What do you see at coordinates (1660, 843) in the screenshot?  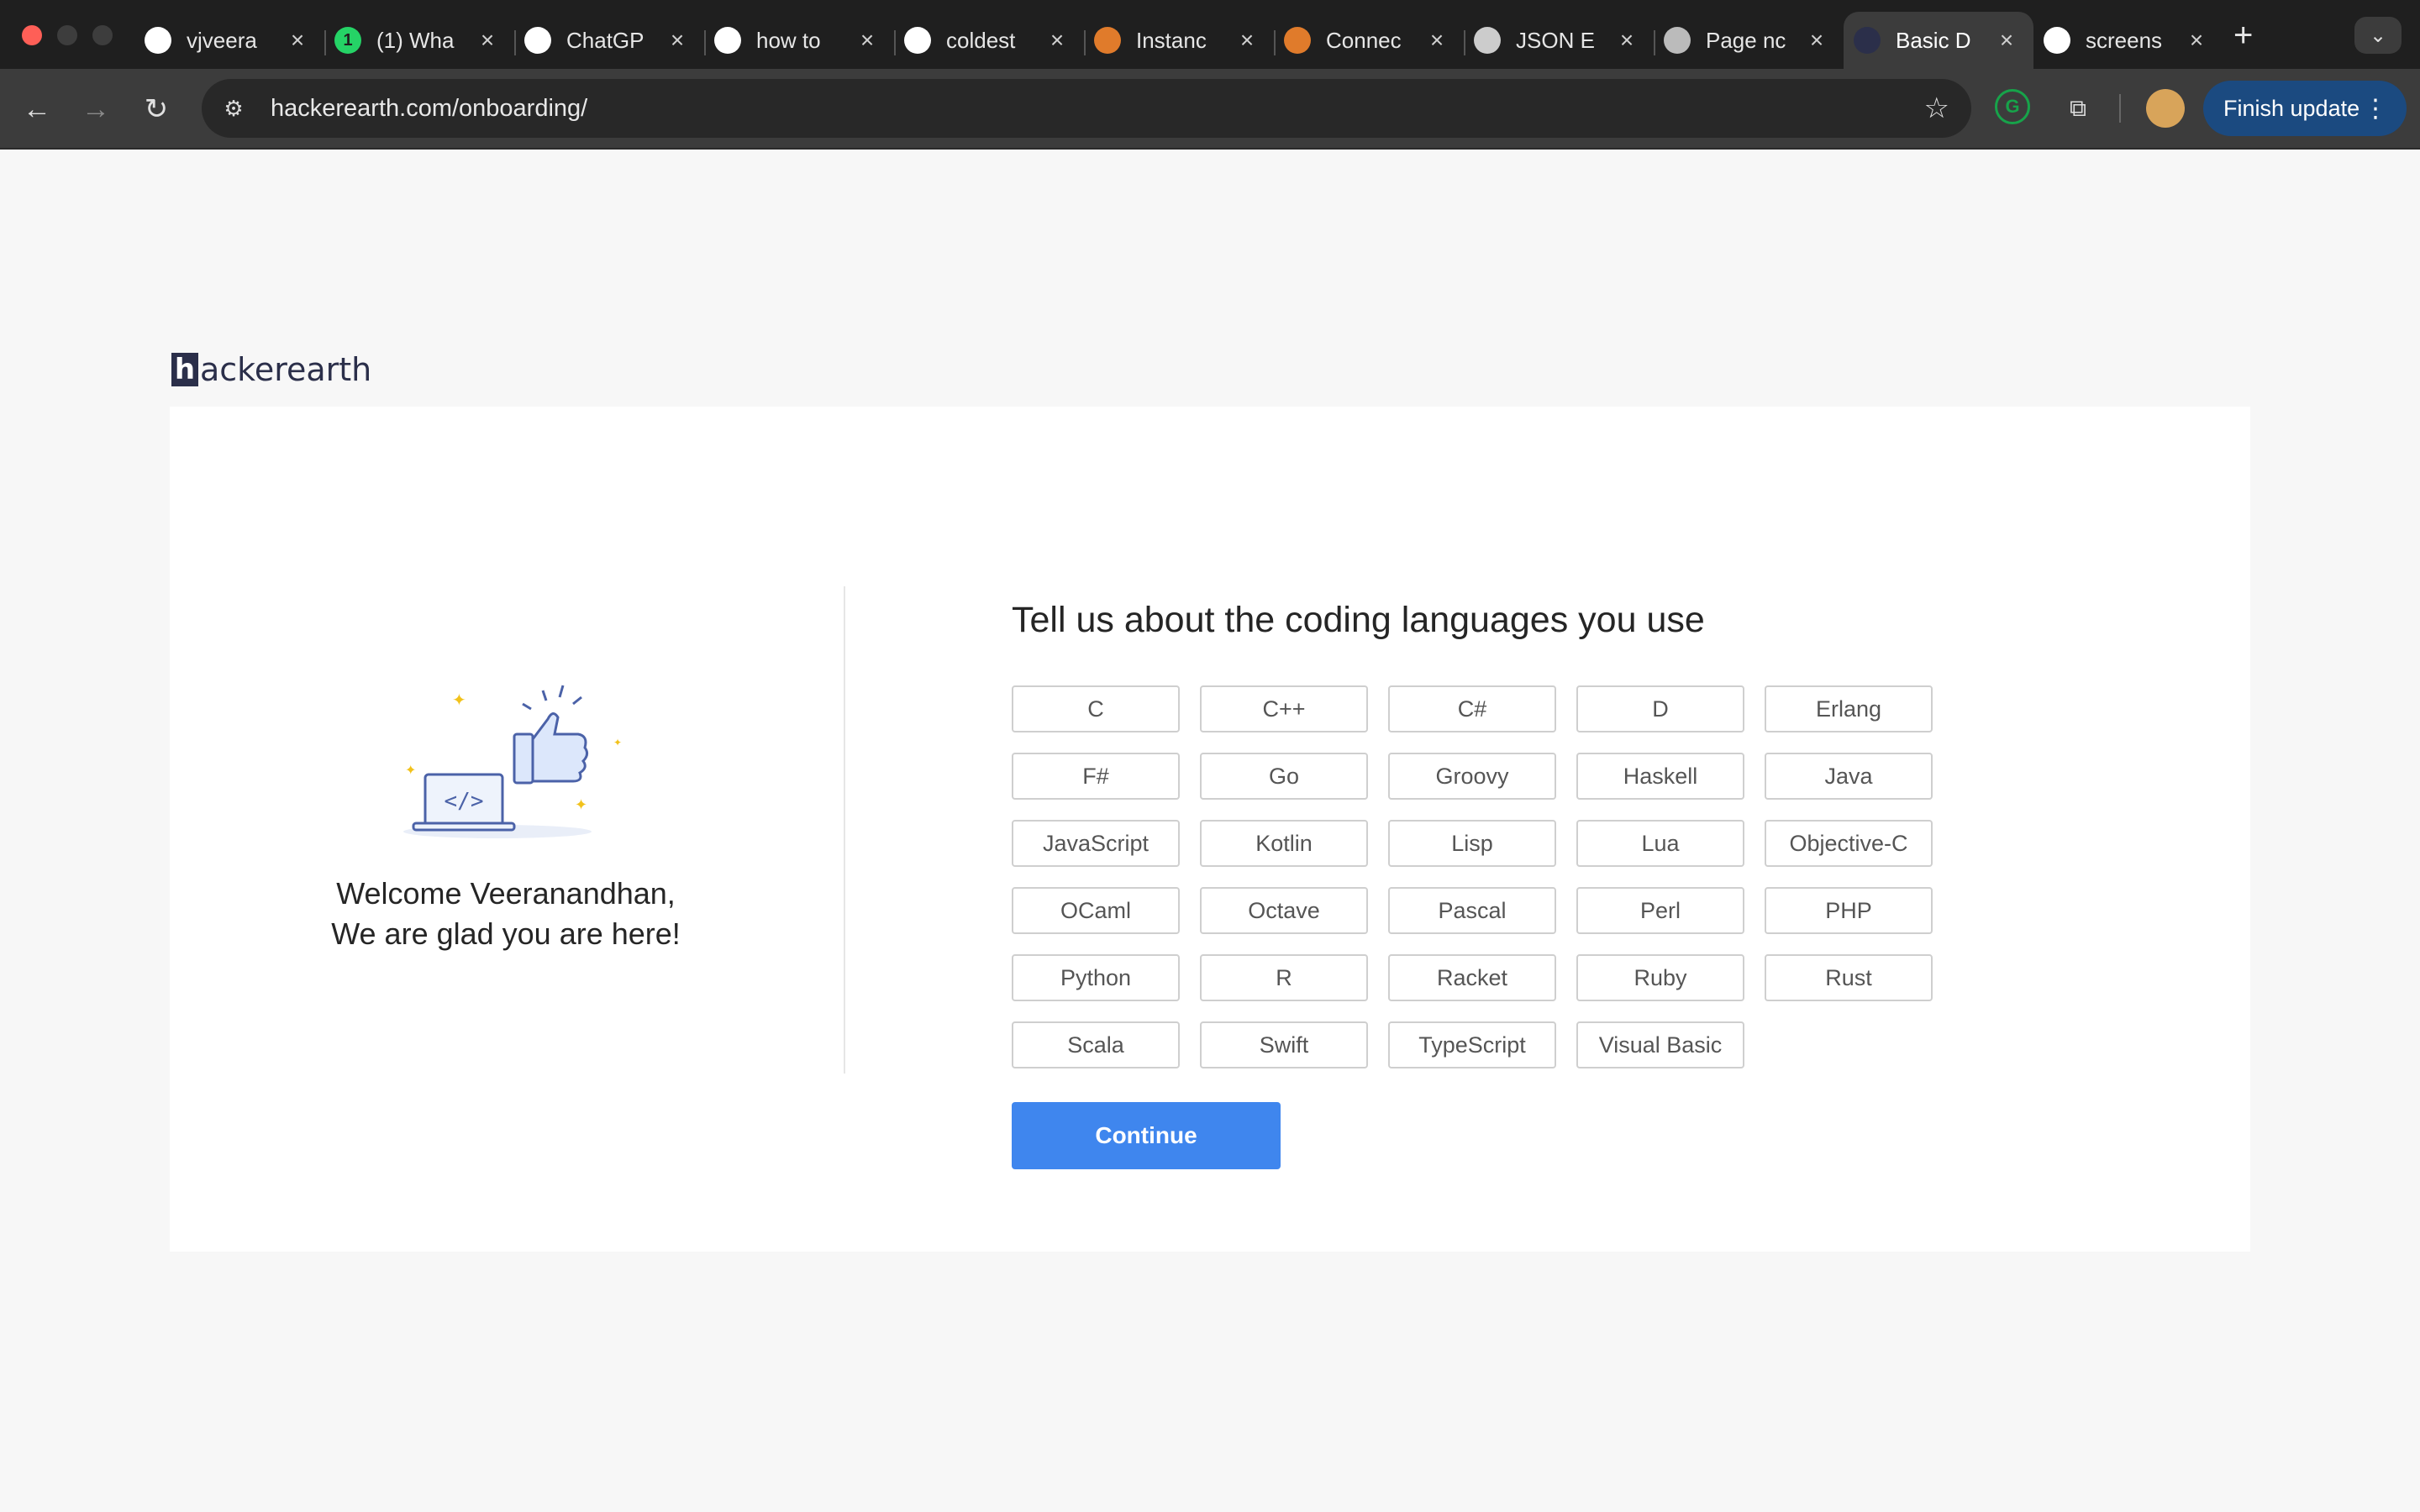 I see `language-option: Lua` at bounding box center [1660, 843].